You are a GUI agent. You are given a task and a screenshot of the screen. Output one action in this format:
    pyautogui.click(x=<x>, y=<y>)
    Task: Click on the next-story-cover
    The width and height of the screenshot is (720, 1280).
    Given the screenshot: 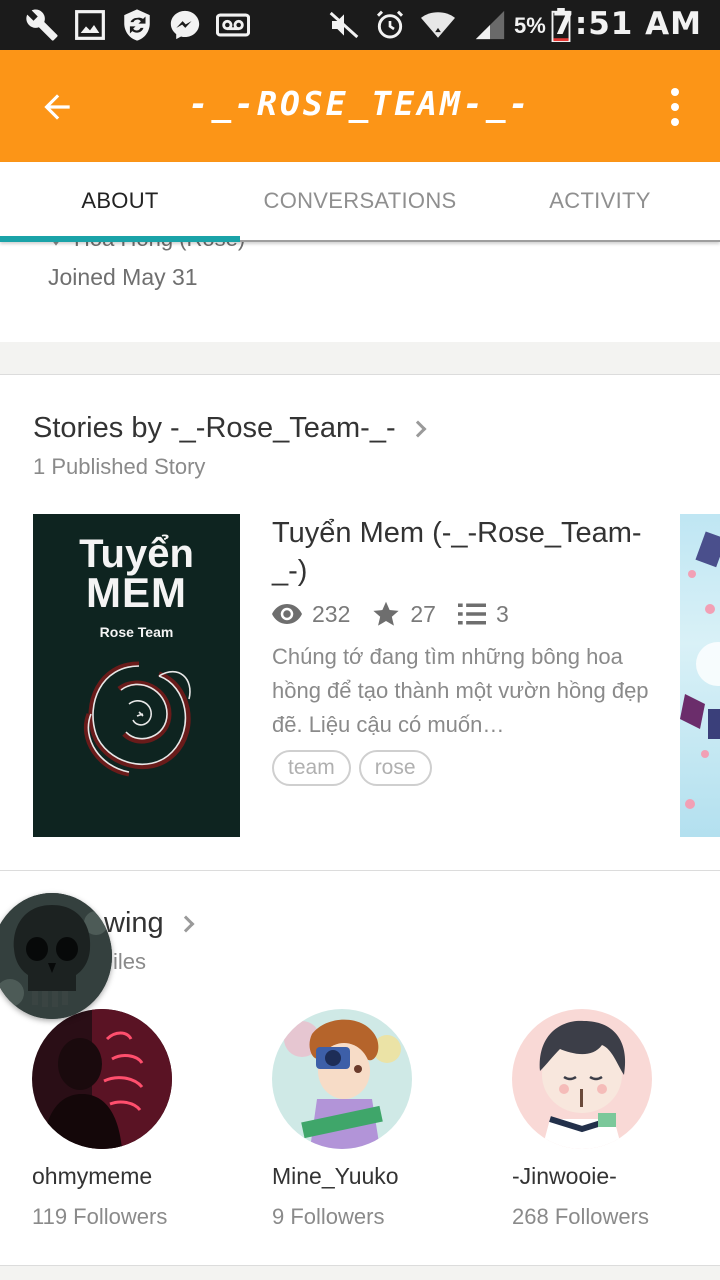 What is the action you would take?
    pyautogui.click(x=700, y=675)
    